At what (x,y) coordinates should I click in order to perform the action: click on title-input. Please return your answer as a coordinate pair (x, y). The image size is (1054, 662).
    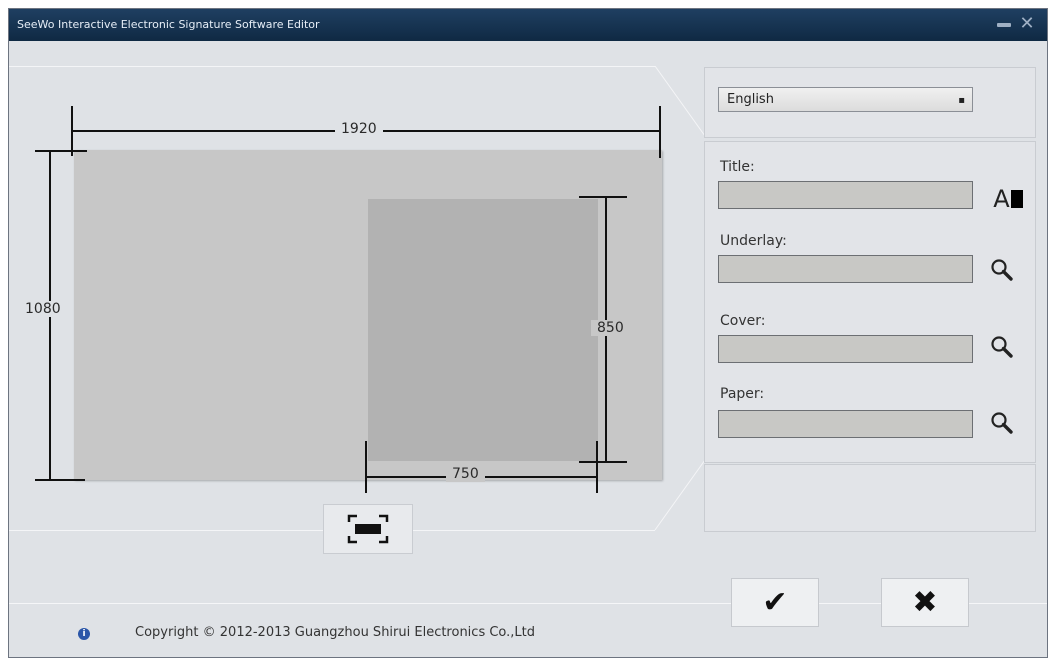
    Looking at the image, I should click on (845, 195).